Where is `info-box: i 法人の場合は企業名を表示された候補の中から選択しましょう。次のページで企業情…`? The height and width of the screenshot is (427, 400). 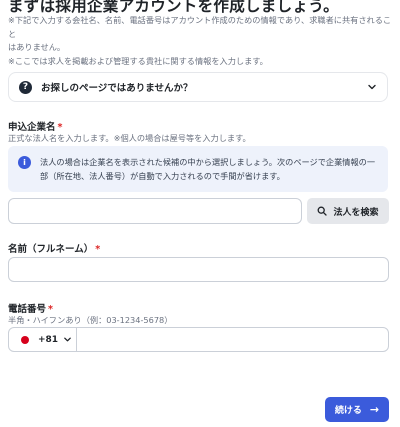 info-box: i 法人の場合は企業名を表示された候補の中から選択しましょう。次のページで企業情… is located at coordinates (198, 169).